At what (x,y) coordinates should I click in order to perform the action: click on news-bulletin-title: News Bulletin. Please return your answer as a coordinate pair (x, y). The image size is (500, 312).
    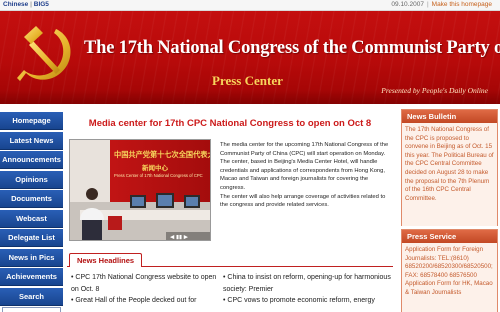
    Looking at the image, I should click on (449, 116).